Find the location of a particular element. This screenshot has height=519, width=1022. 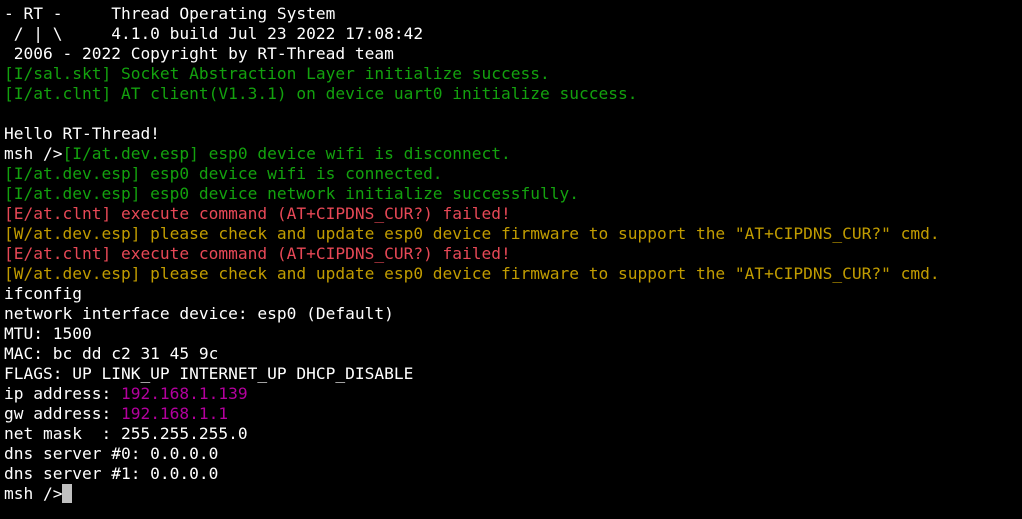

terminal-text-segment: network interface device: esp0 (Default) is located at coordinates (199, 313).